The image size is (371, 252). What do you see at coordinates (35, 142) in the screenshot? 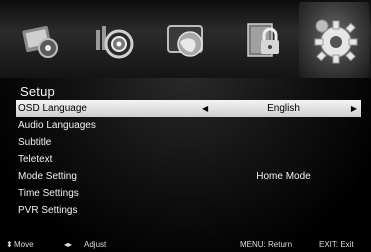
I see `menu-item-label: Subtitle` at bounding box center [35, 142].